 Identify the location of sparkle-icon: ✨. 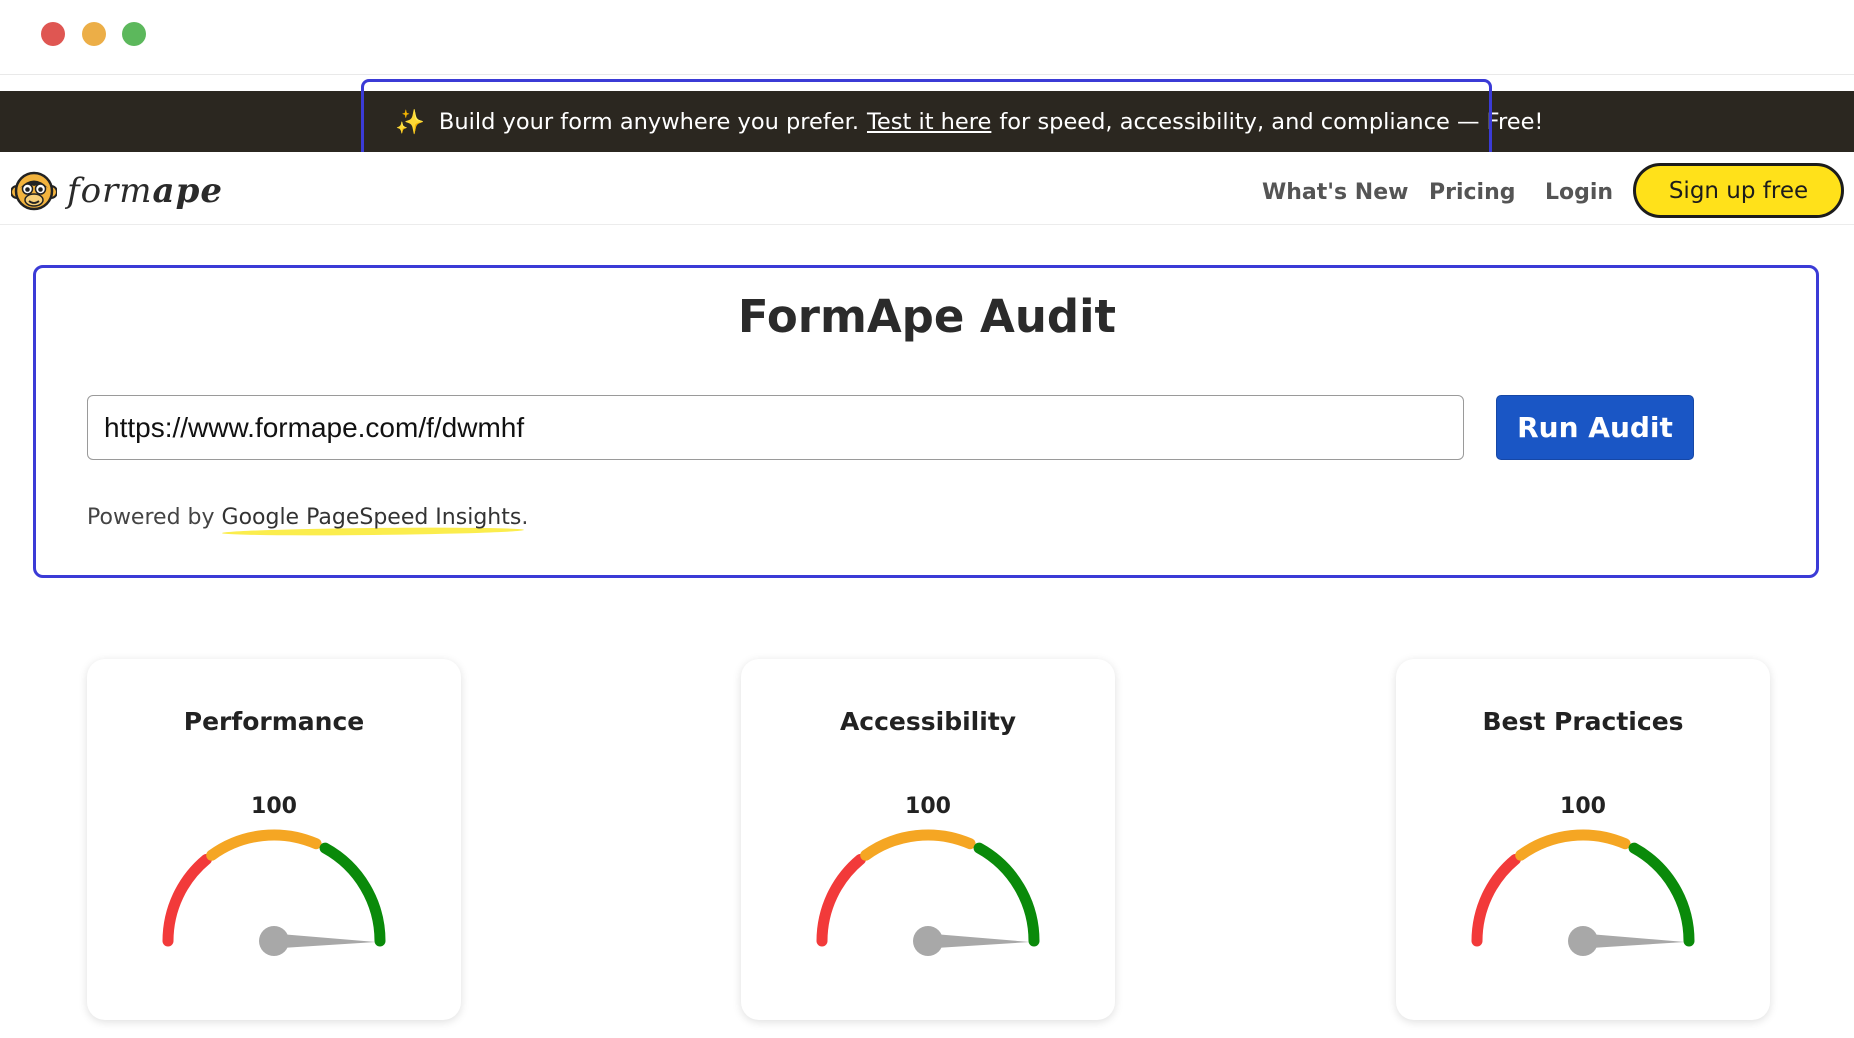
(410, 121).